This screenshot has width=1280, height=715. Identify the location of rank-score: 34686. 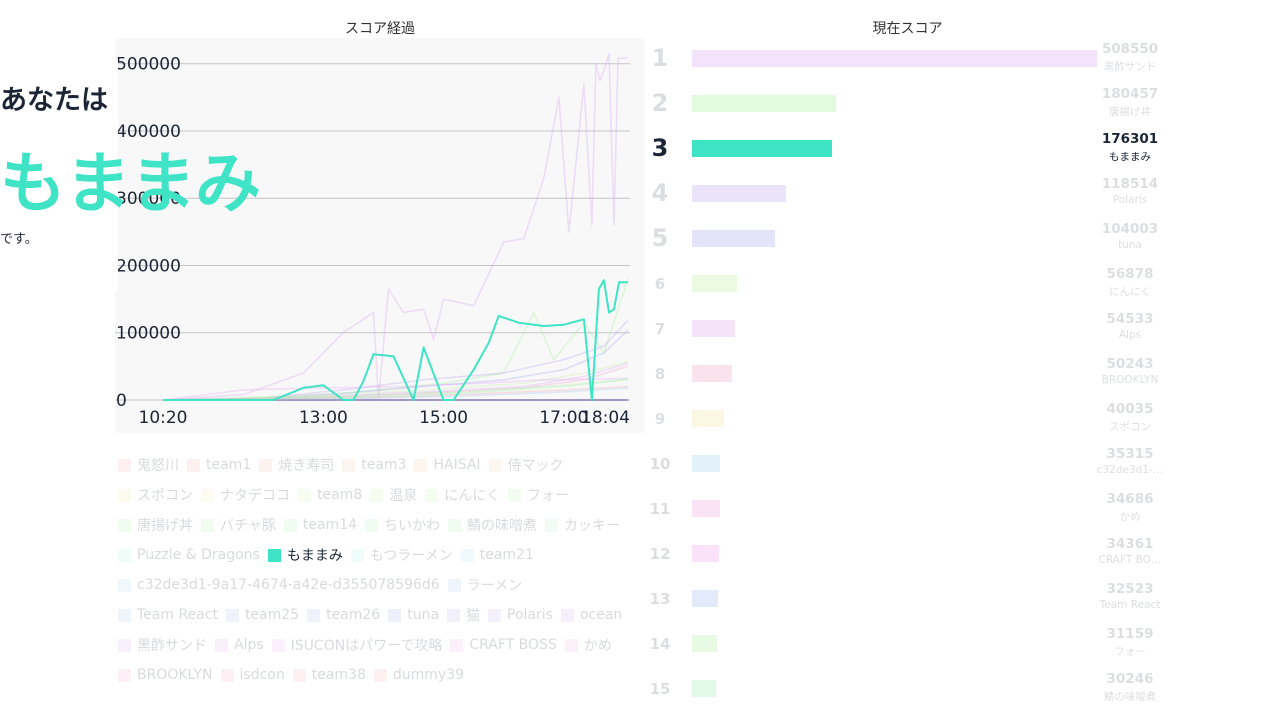
(1130, 499).